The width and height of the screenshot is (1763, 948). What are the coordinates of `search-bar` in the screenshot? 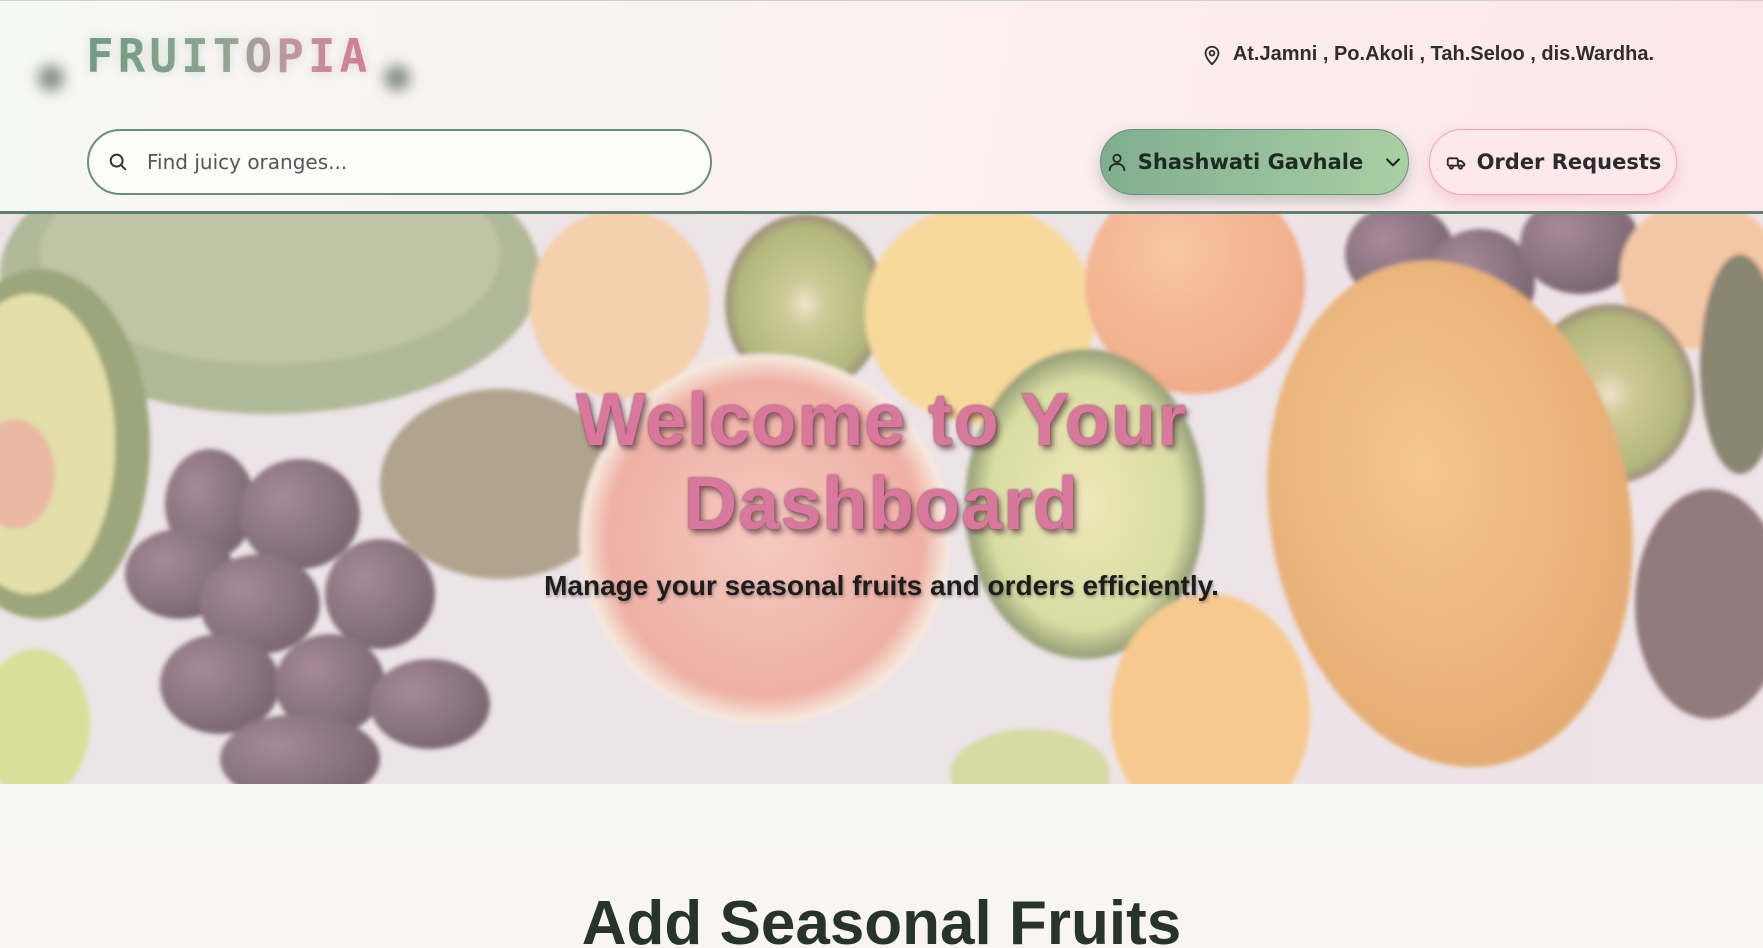 It's located at (399, 162).